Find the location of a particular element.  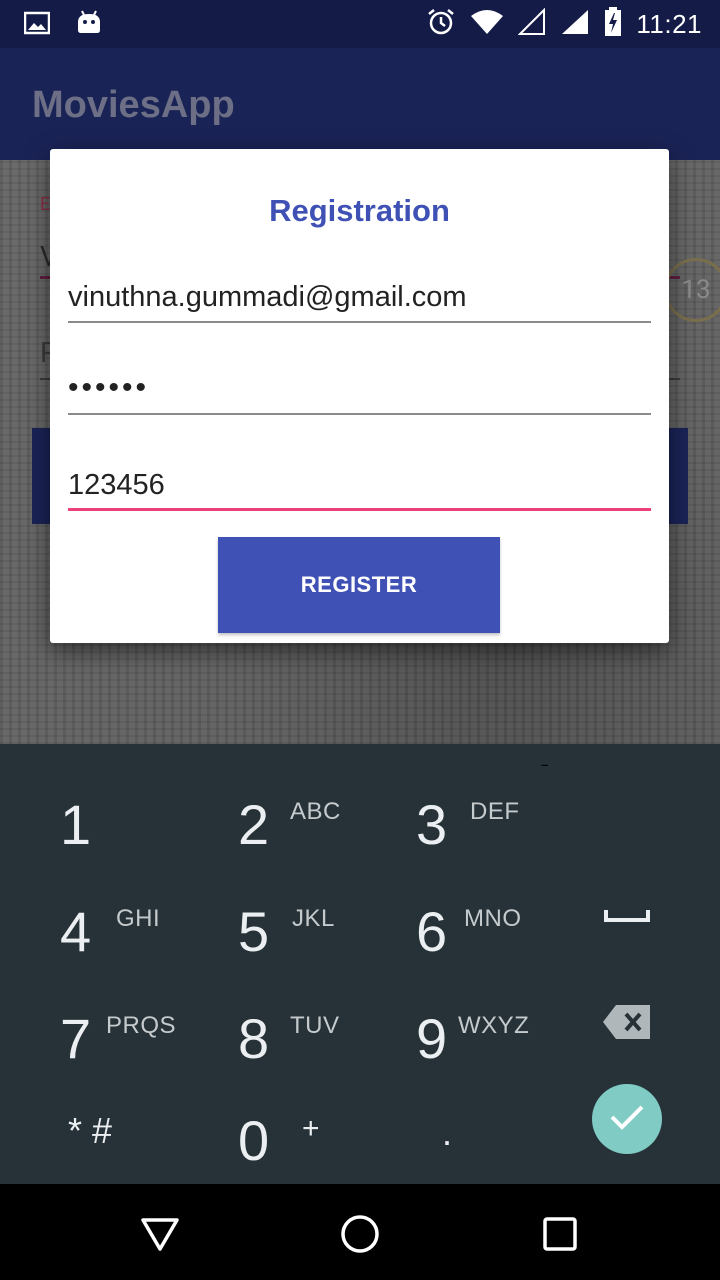

star-hash-symbol: * # is located at coordinates (90, 1130).